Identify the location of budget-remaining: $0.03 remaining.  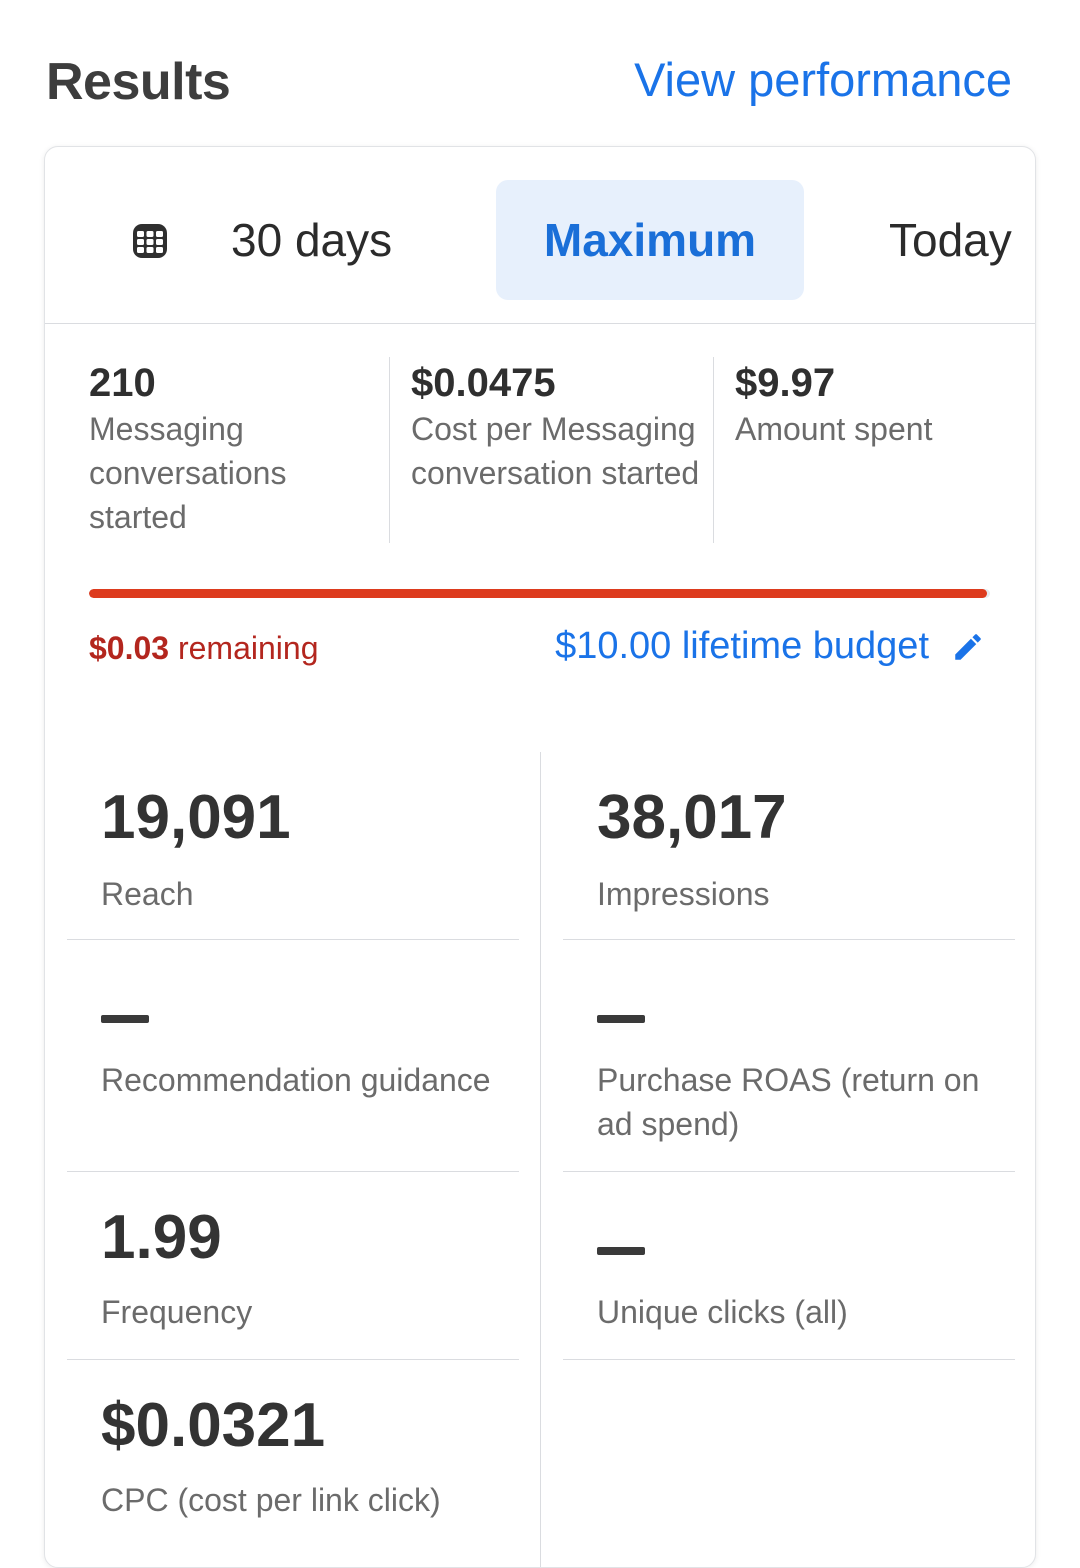
(203, 648).